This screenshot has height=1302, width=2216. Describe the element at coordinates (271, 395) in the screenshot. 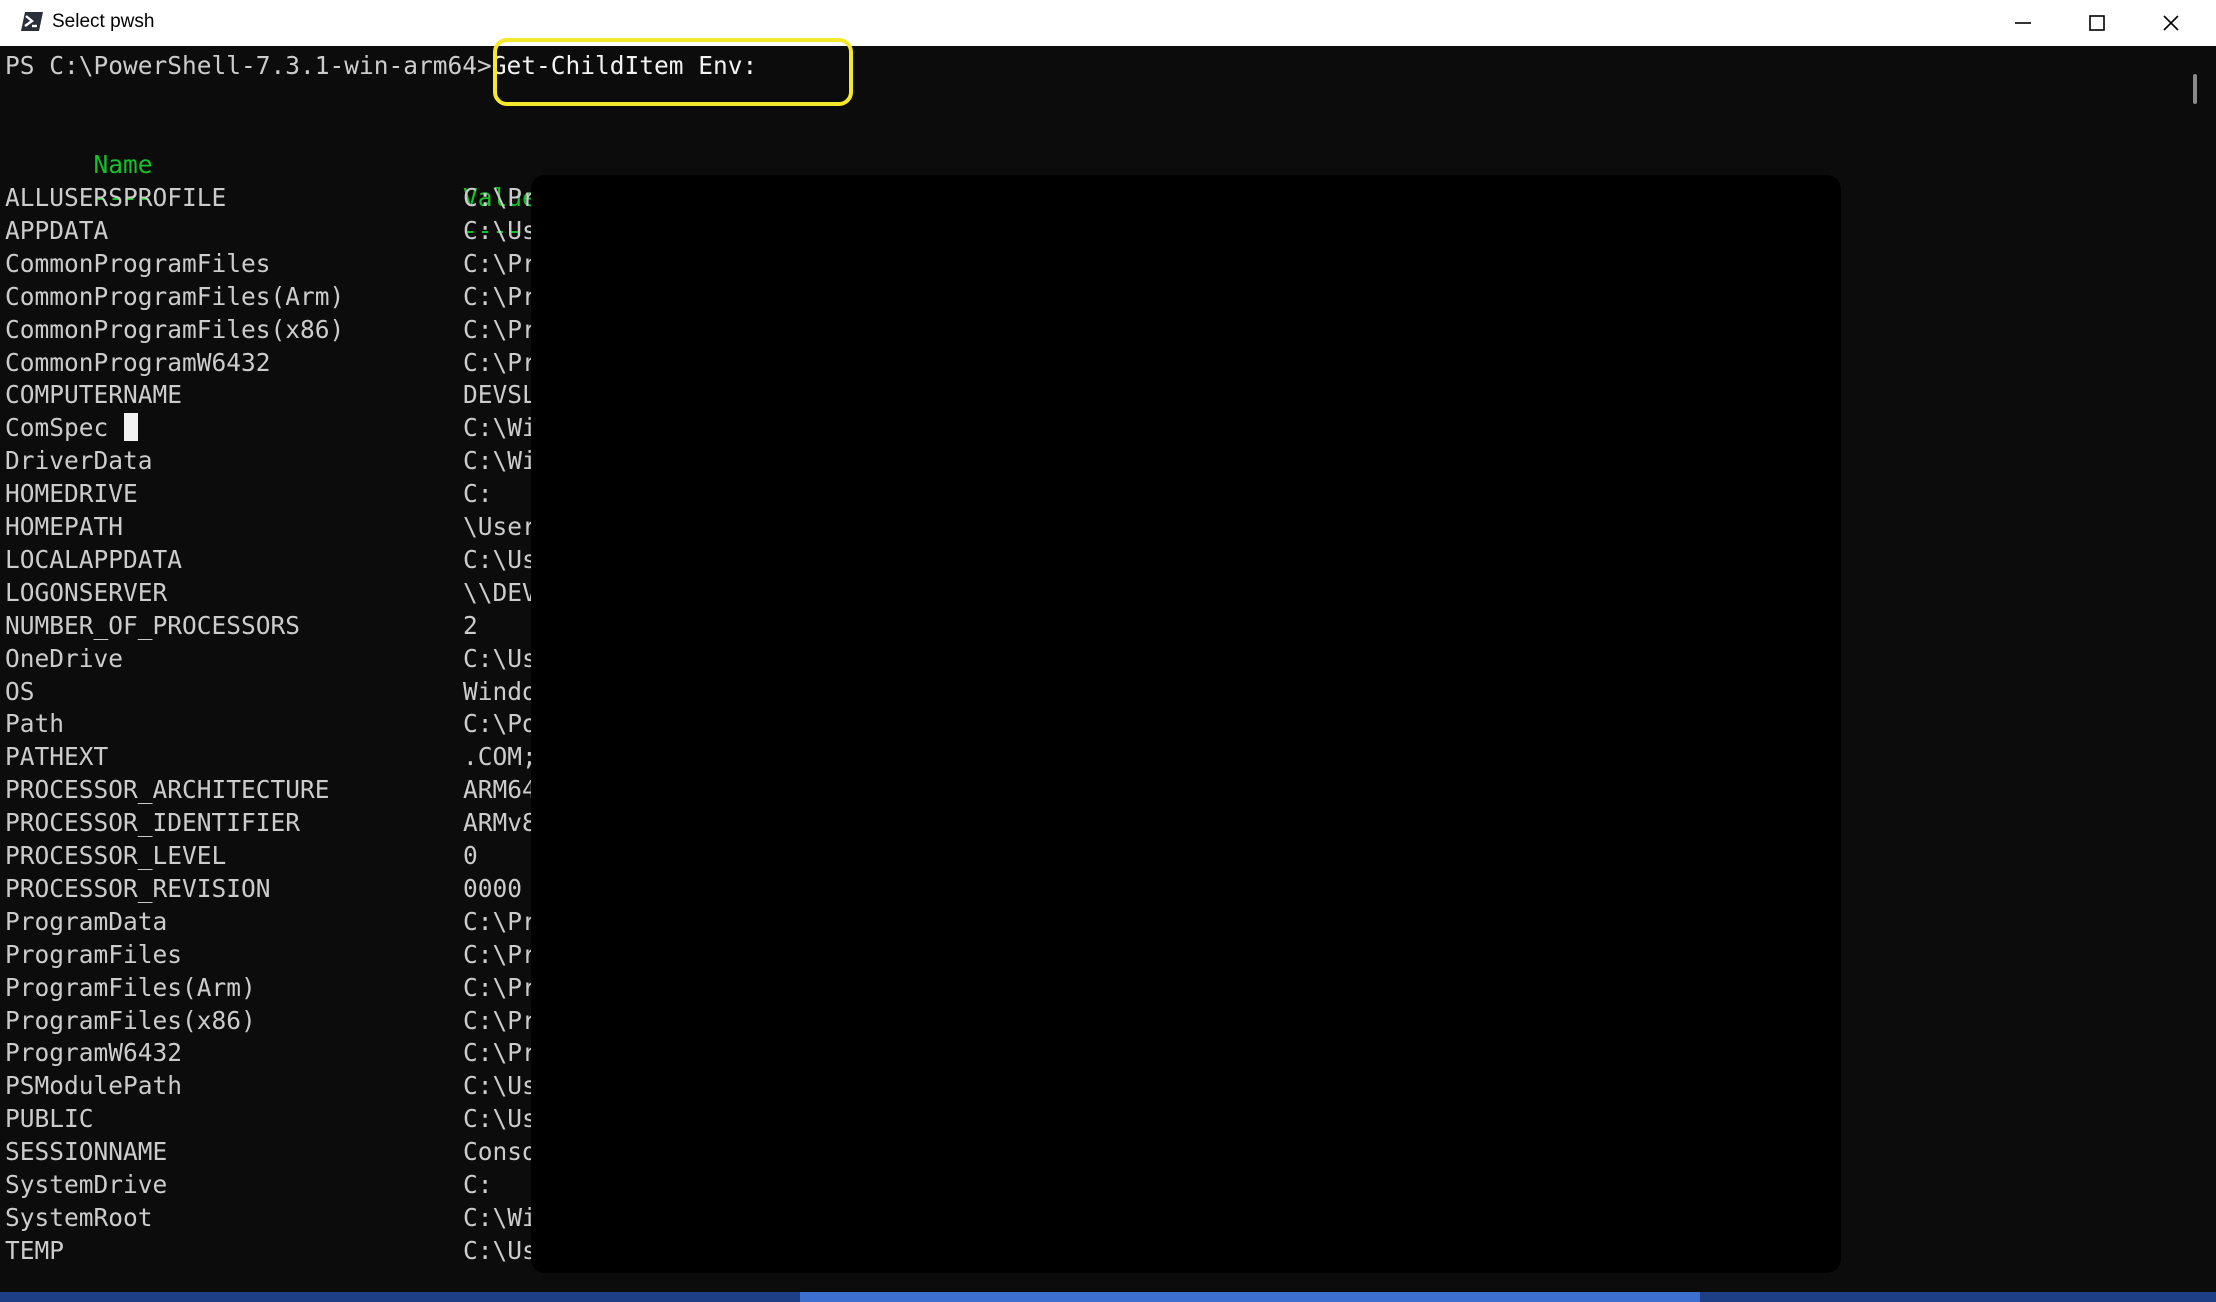

I see `table-row: COMPUTERNAME DEVSL` at that location.